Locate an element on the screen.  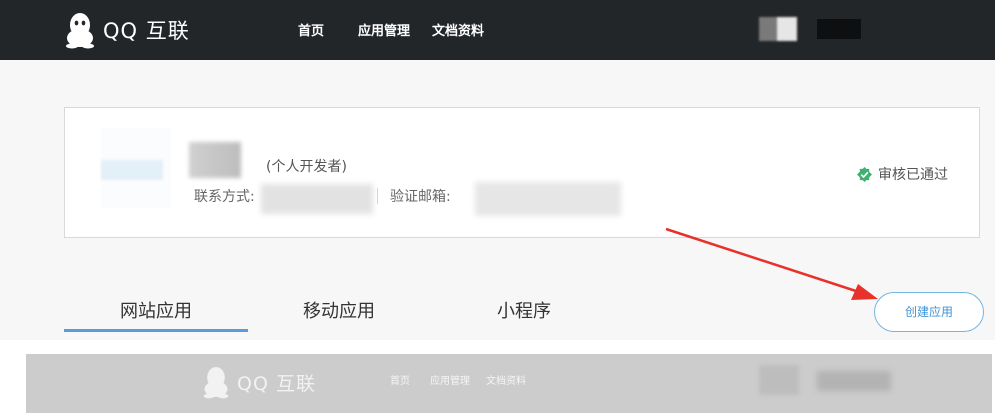
active-tab-indicator is located at coordinates (156, 330).